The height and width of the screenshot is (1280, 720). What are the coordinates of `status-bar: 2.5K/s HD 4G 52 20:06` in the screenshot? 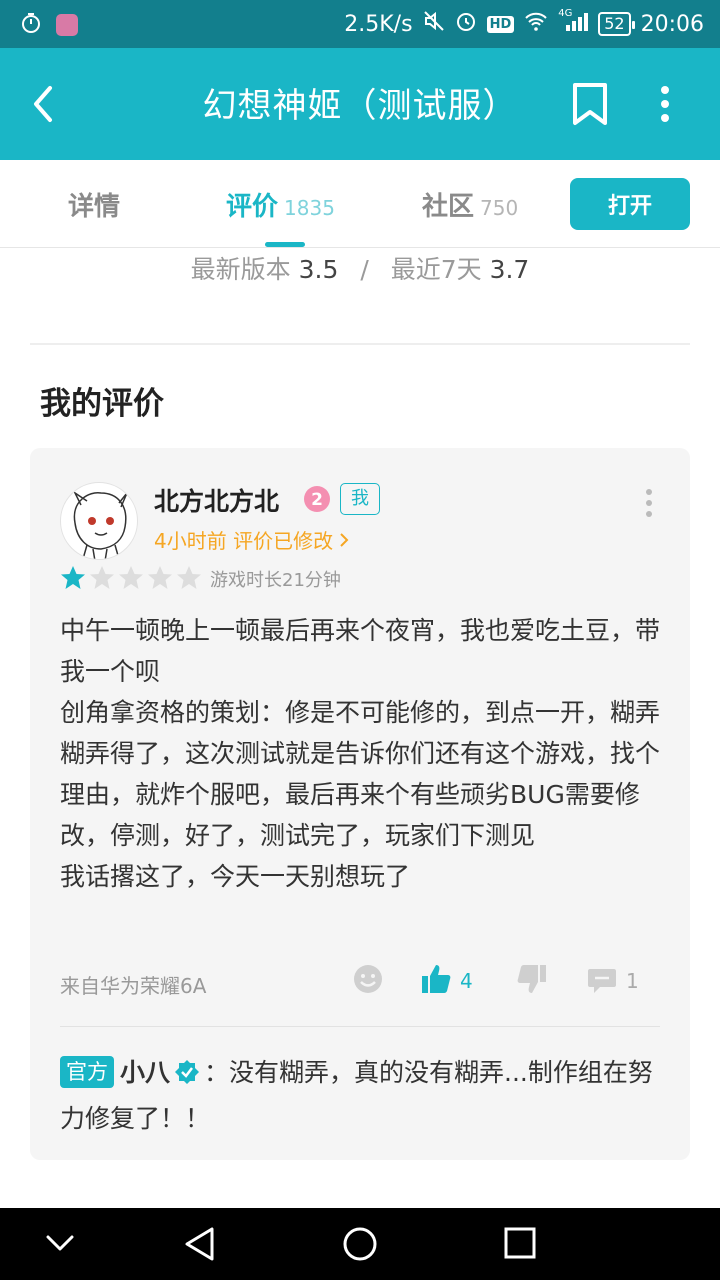 It's located at (360, 24).